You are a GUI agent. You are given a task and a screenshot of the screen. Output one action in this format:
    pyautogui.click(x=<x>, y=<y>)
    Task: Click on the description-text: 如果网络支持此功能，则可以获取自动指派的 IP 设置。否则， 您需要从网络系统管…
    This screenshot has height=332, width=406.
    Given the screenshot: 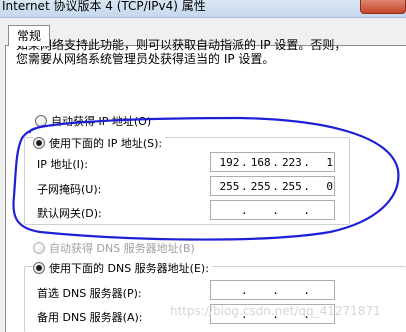 What is the action you would take?
    pyautogui.click(x=191, y=52)
    